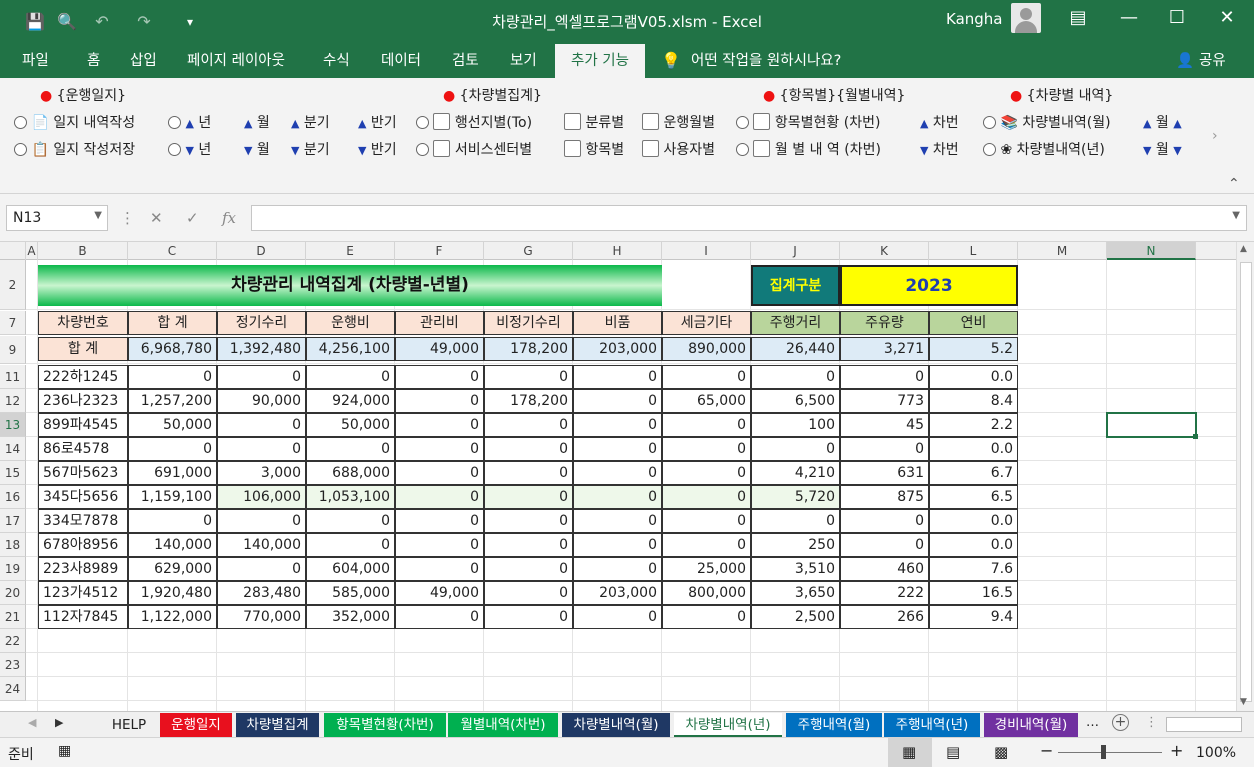 The height and width of the screenshot is (767, 1254). I want to click on close-icon: ✕, so click(1227, 18).